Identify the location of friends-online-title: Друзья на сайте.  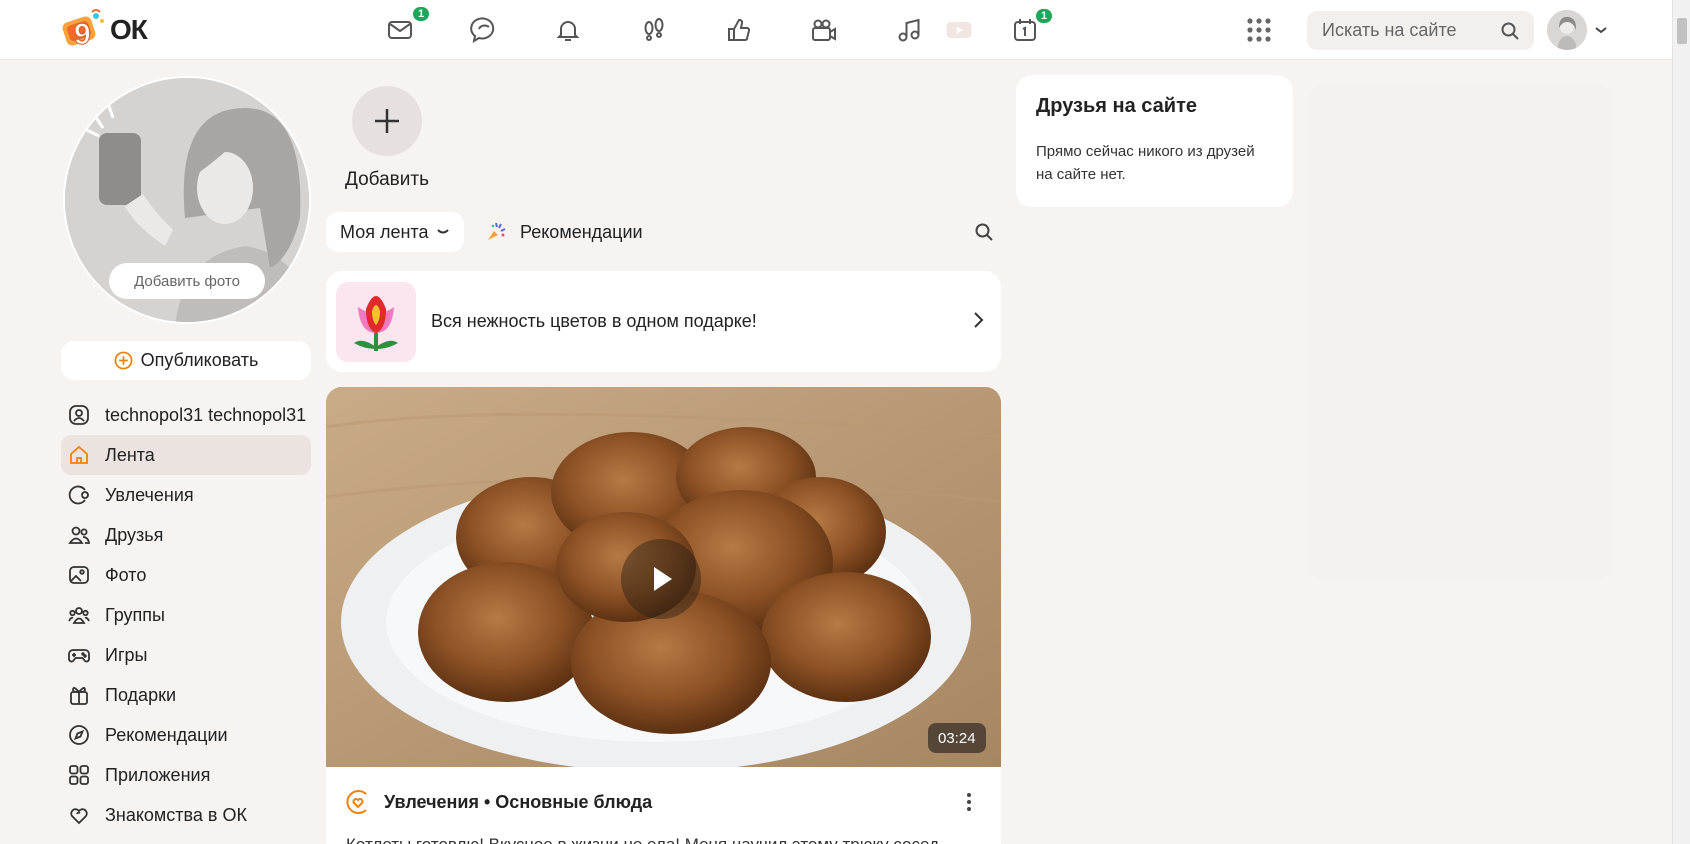
(1116, 106).